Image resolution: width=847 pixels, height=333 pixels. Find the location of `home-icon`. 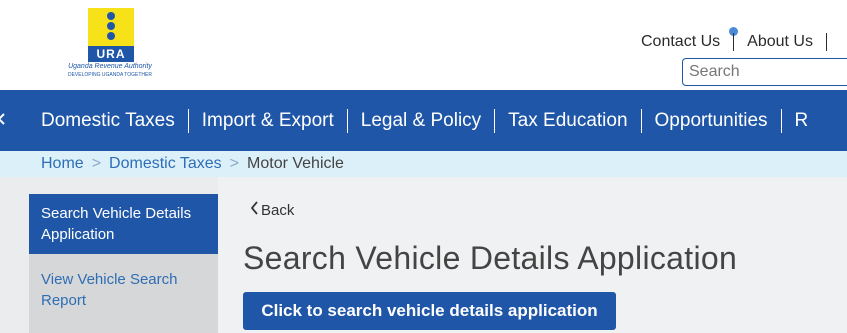

home-icon is located at coordinates (4, 121).